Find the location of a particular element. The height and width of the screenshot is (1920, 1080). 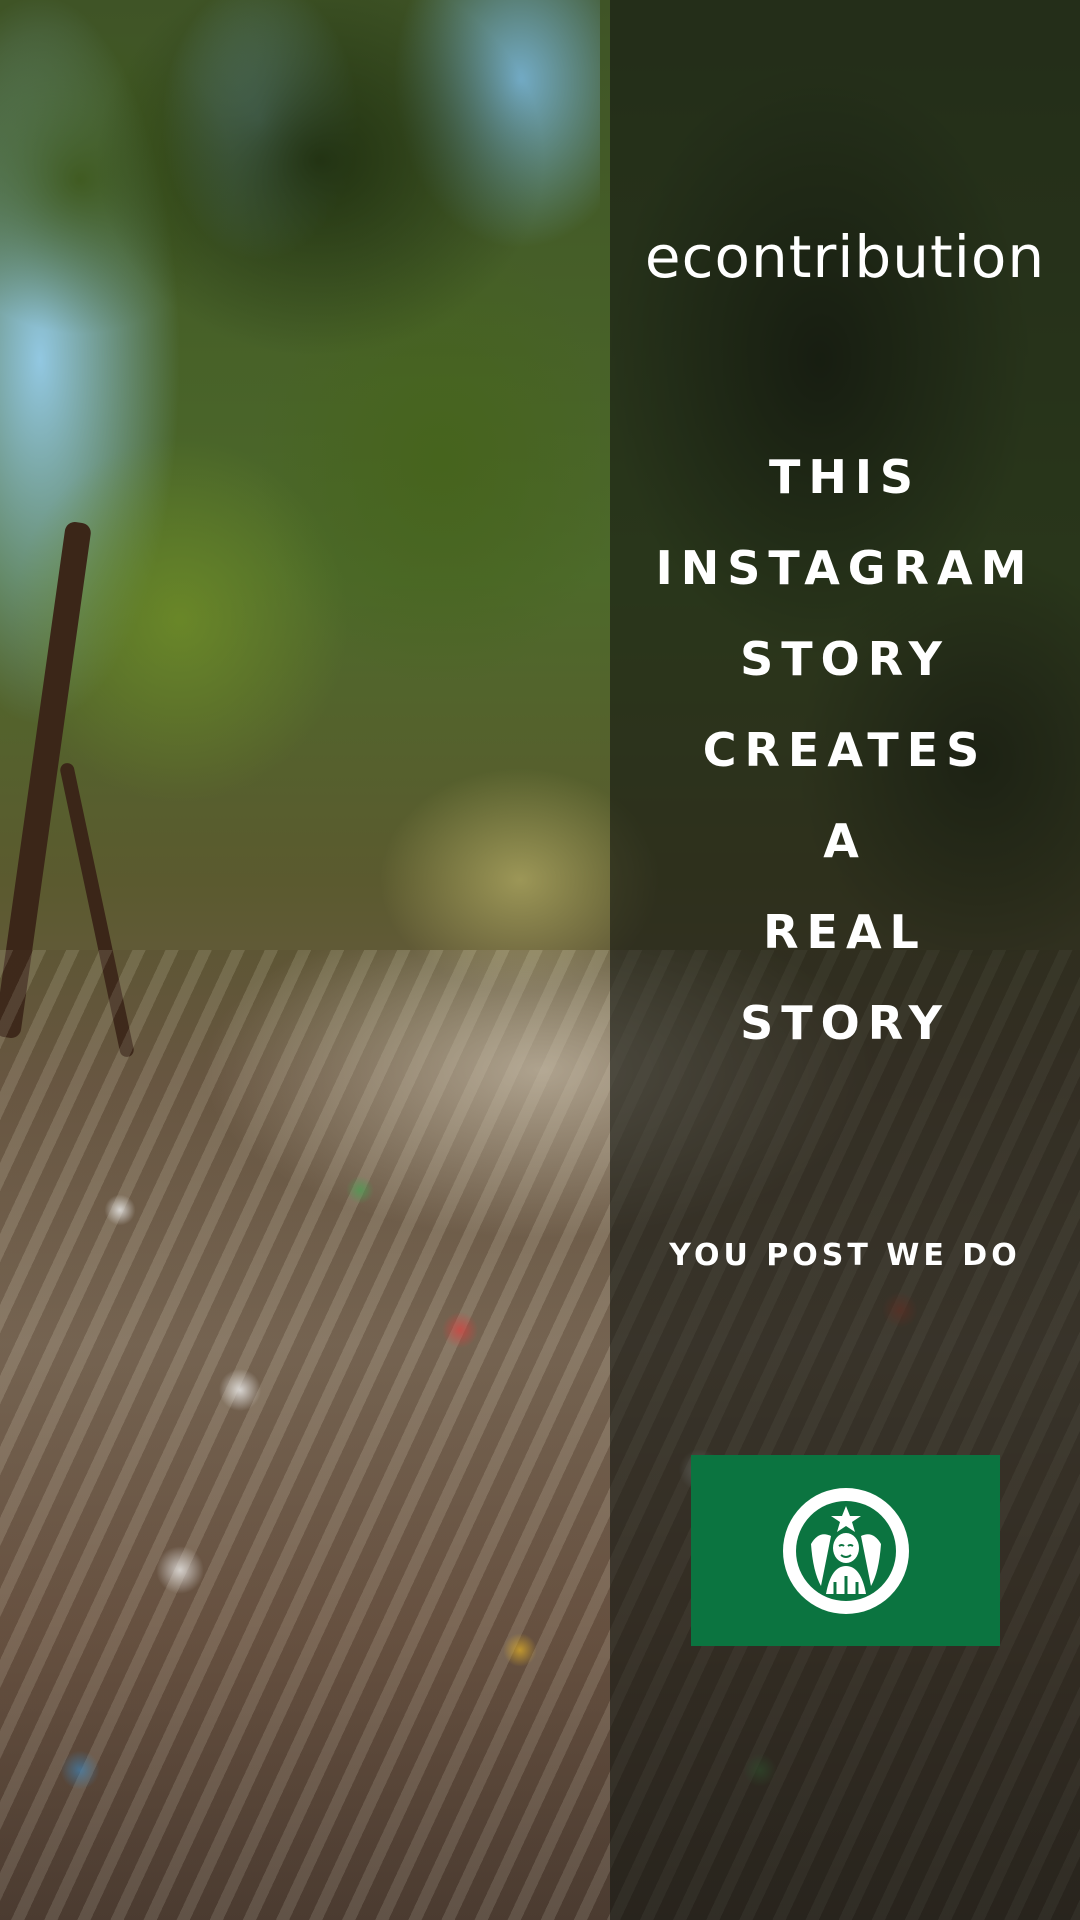

headline-line: A is located at coordinates (845, 841).